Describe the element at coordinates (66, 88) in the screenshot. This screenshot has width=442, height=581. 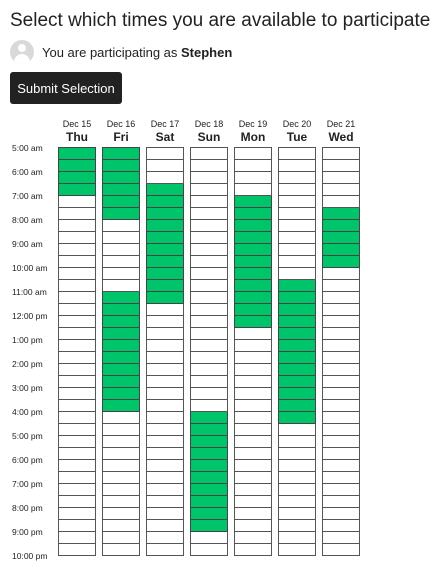
I see `submit-selection-button: Submit Selection` at that location.